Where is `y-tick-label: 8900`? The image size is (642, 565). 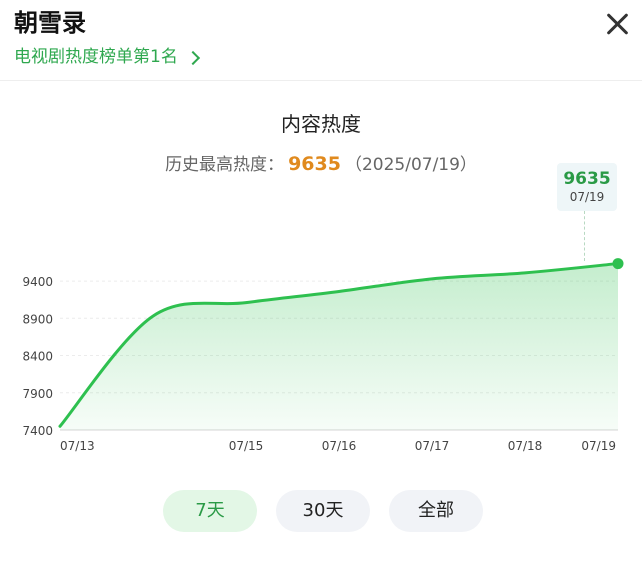 y-tick-label: 8900 is located at coordinates (37, 319).